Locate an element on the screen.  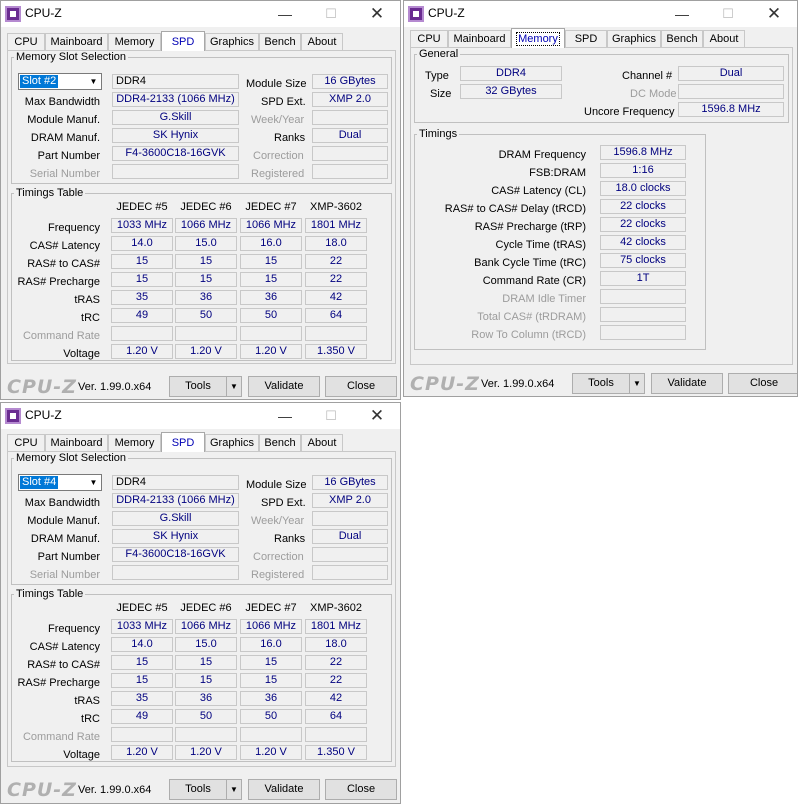
timings-cell: 49 is located at coordinates (142, 315).